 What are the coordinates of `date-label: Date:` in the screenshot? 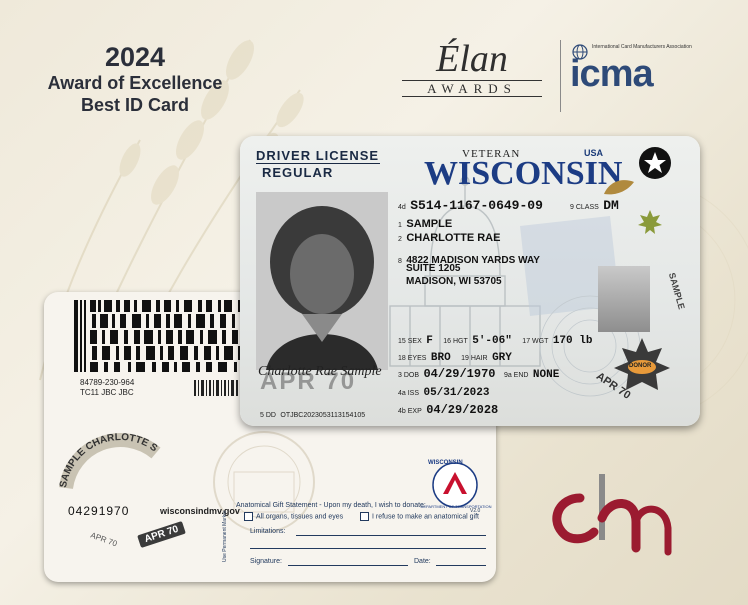 It's located at (422, 561).